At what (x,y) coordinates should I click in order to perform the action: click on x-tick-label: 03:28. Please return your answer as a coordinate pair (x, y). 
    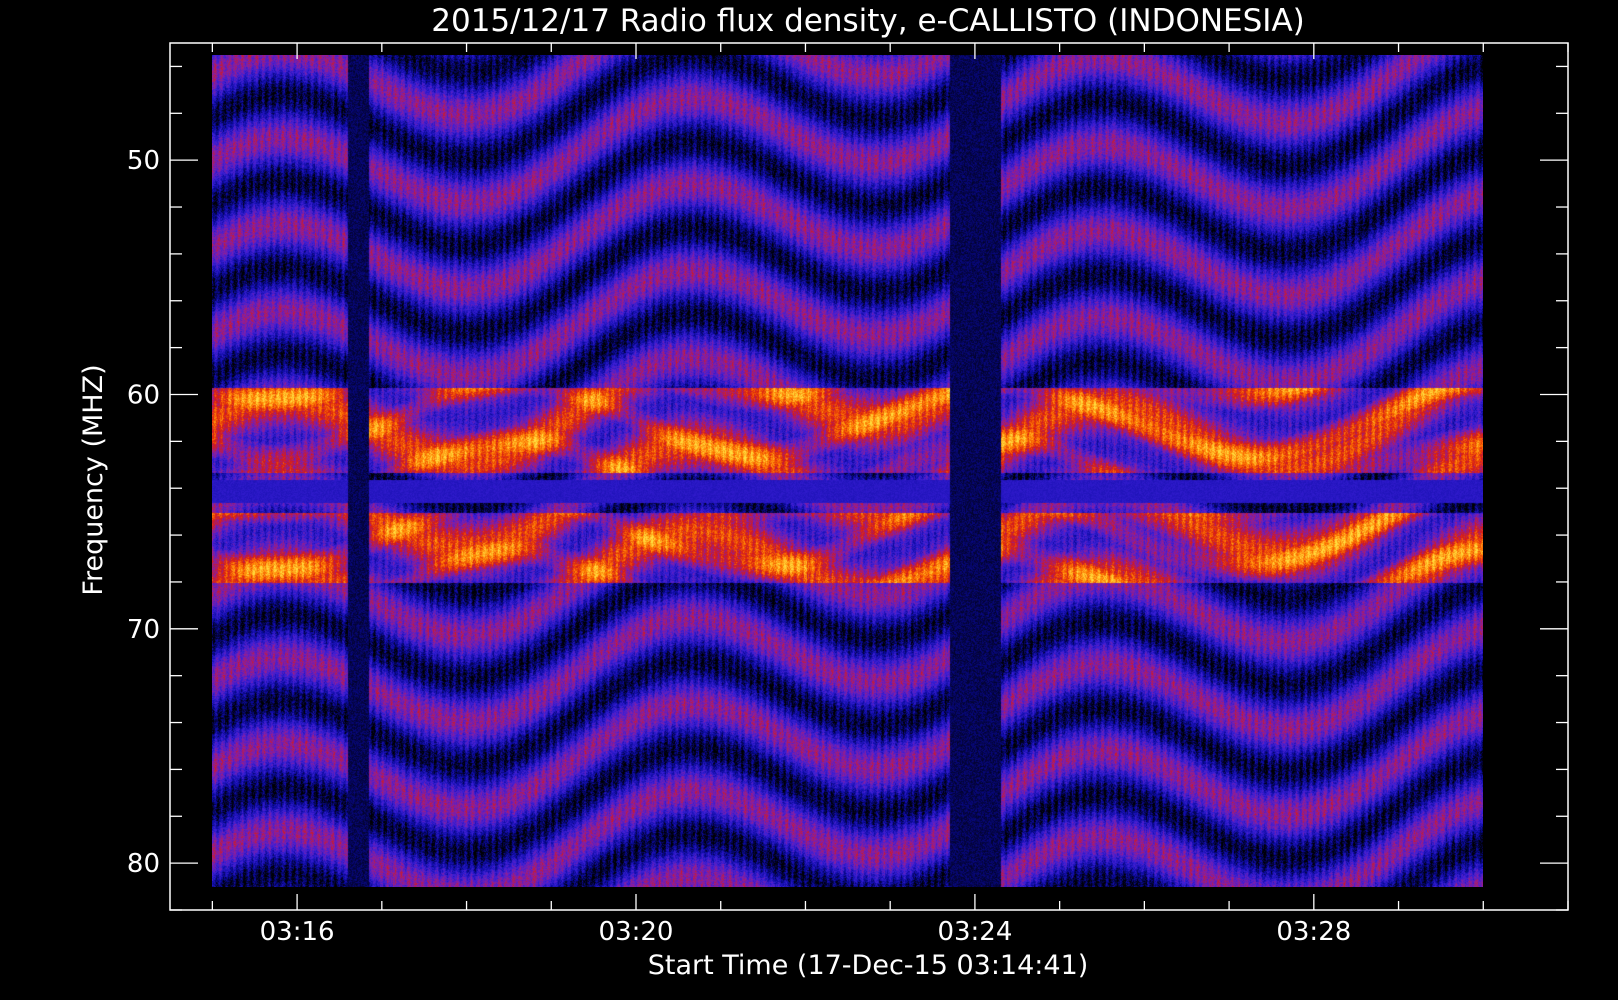
    Looking at the image, I should click on (1313, 932).